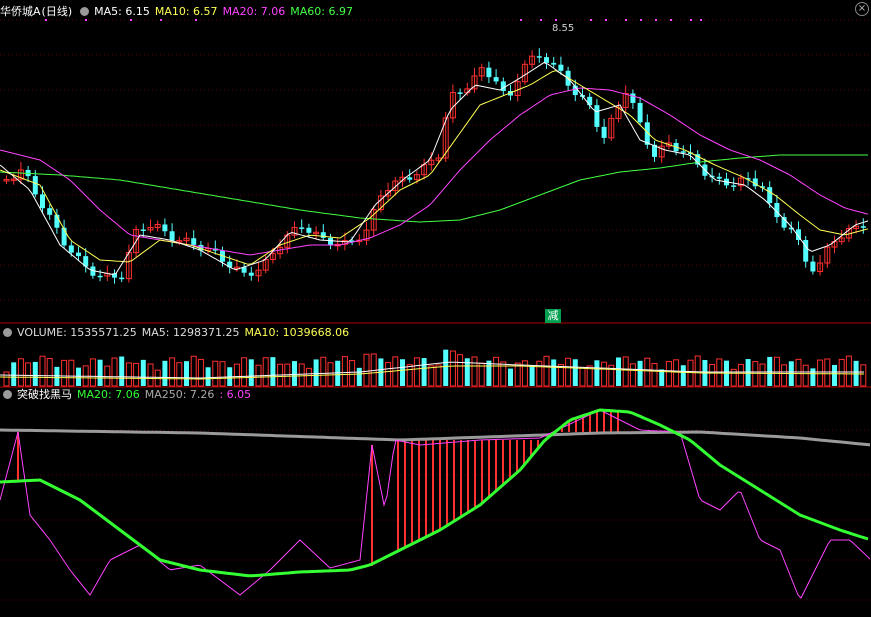 This screenshot has width=871, height=617. Describe the element at coordinates (297, 332) in the screenshot. I see `indicator-label: MA10: 1039668.06` at that location.